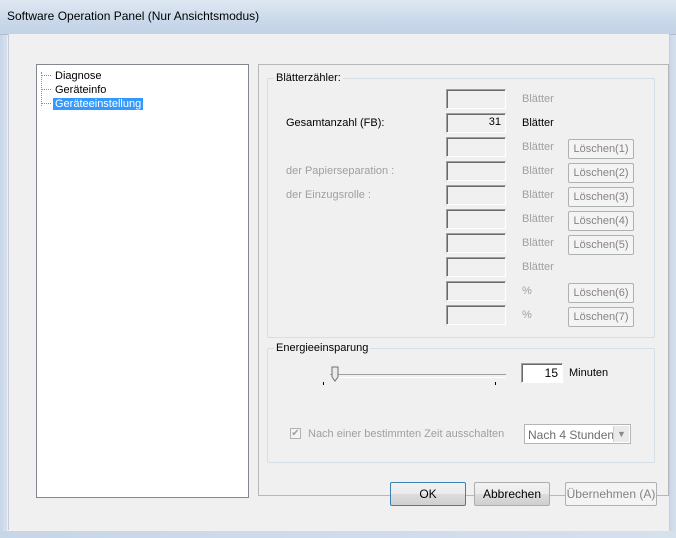 The height and width of the screenshot is (538, 676). Describe the element at coordinates (527, 291) in the screenshot. I see `counter-unit-9: %` at that location.